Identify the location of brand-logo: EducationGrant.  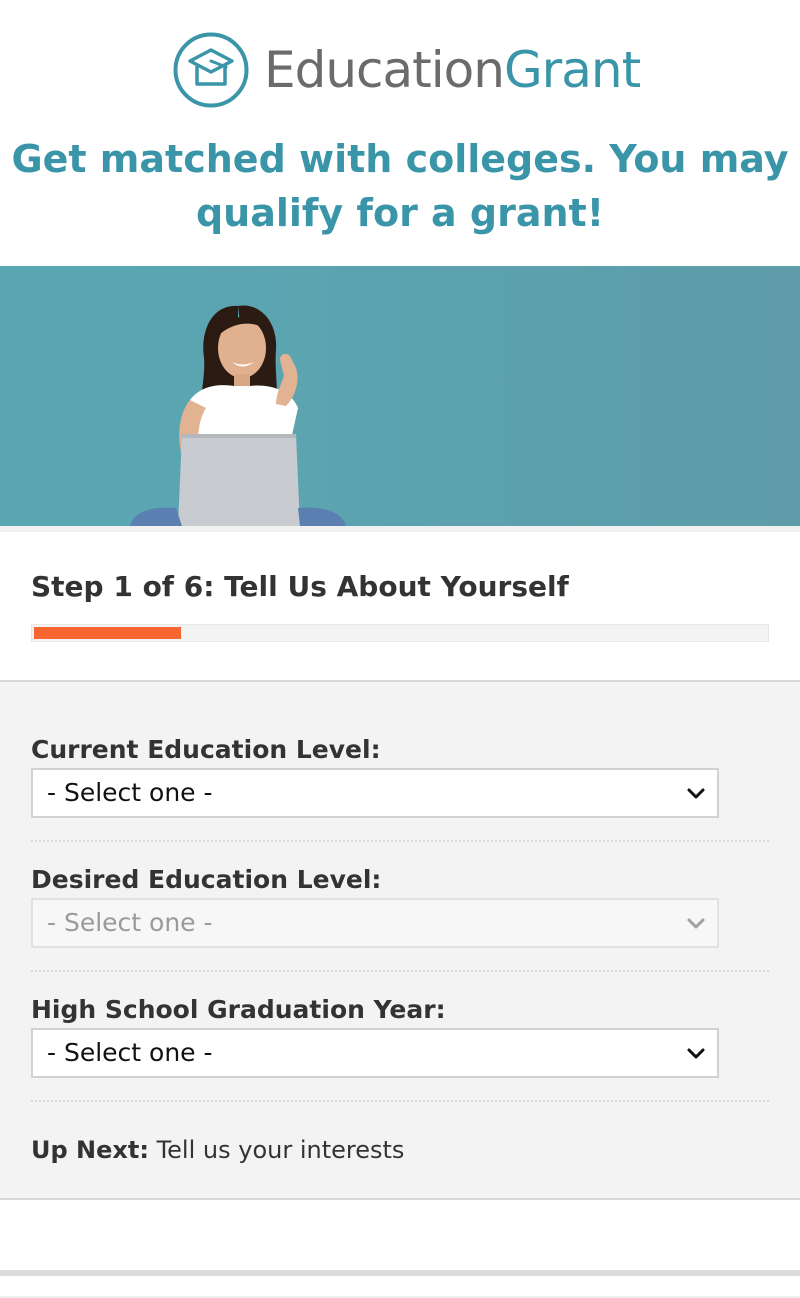
(406, 70).